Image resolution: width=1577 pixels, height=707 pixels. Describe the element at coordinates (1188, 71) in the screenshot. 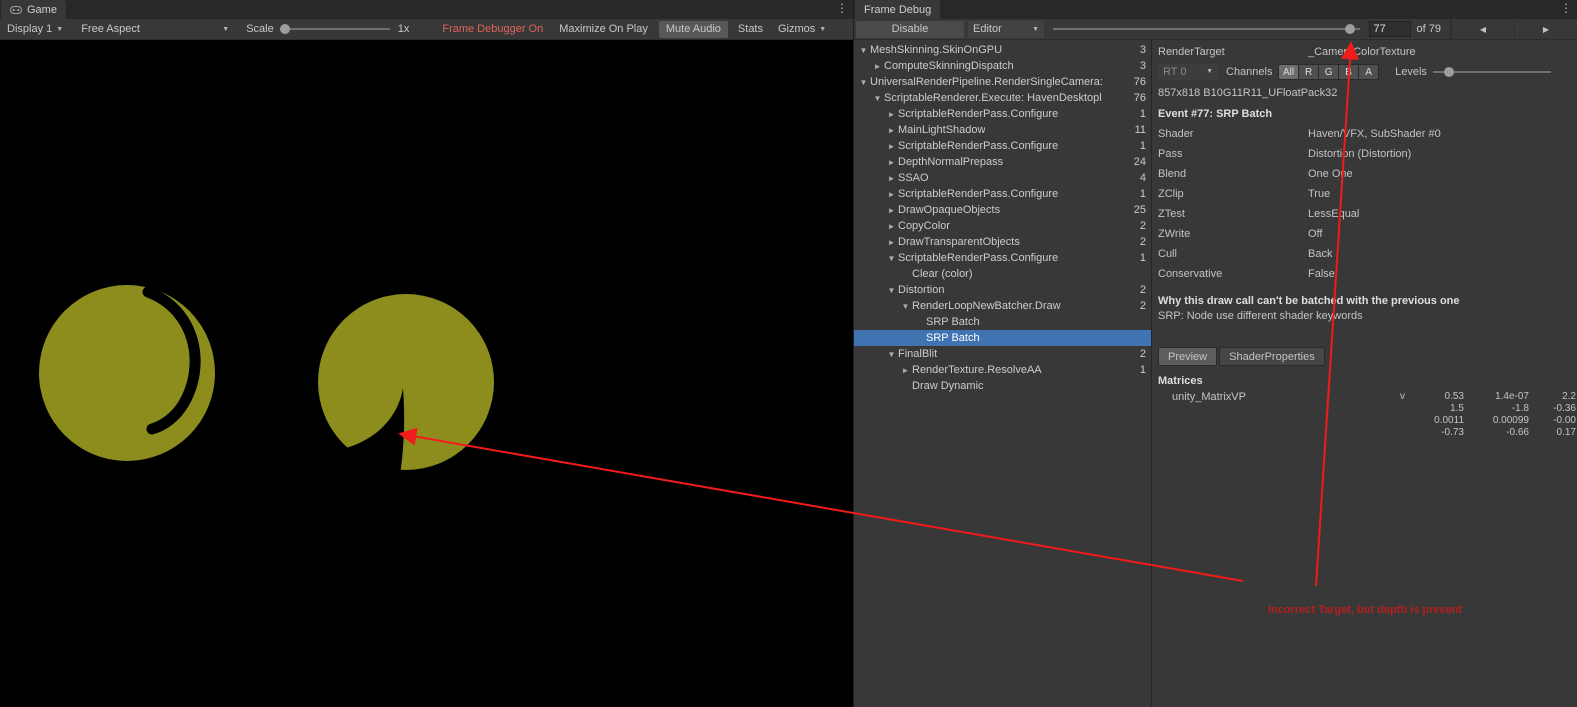

I see `rt-index-dropdown: RT 0 ▼` at that location.